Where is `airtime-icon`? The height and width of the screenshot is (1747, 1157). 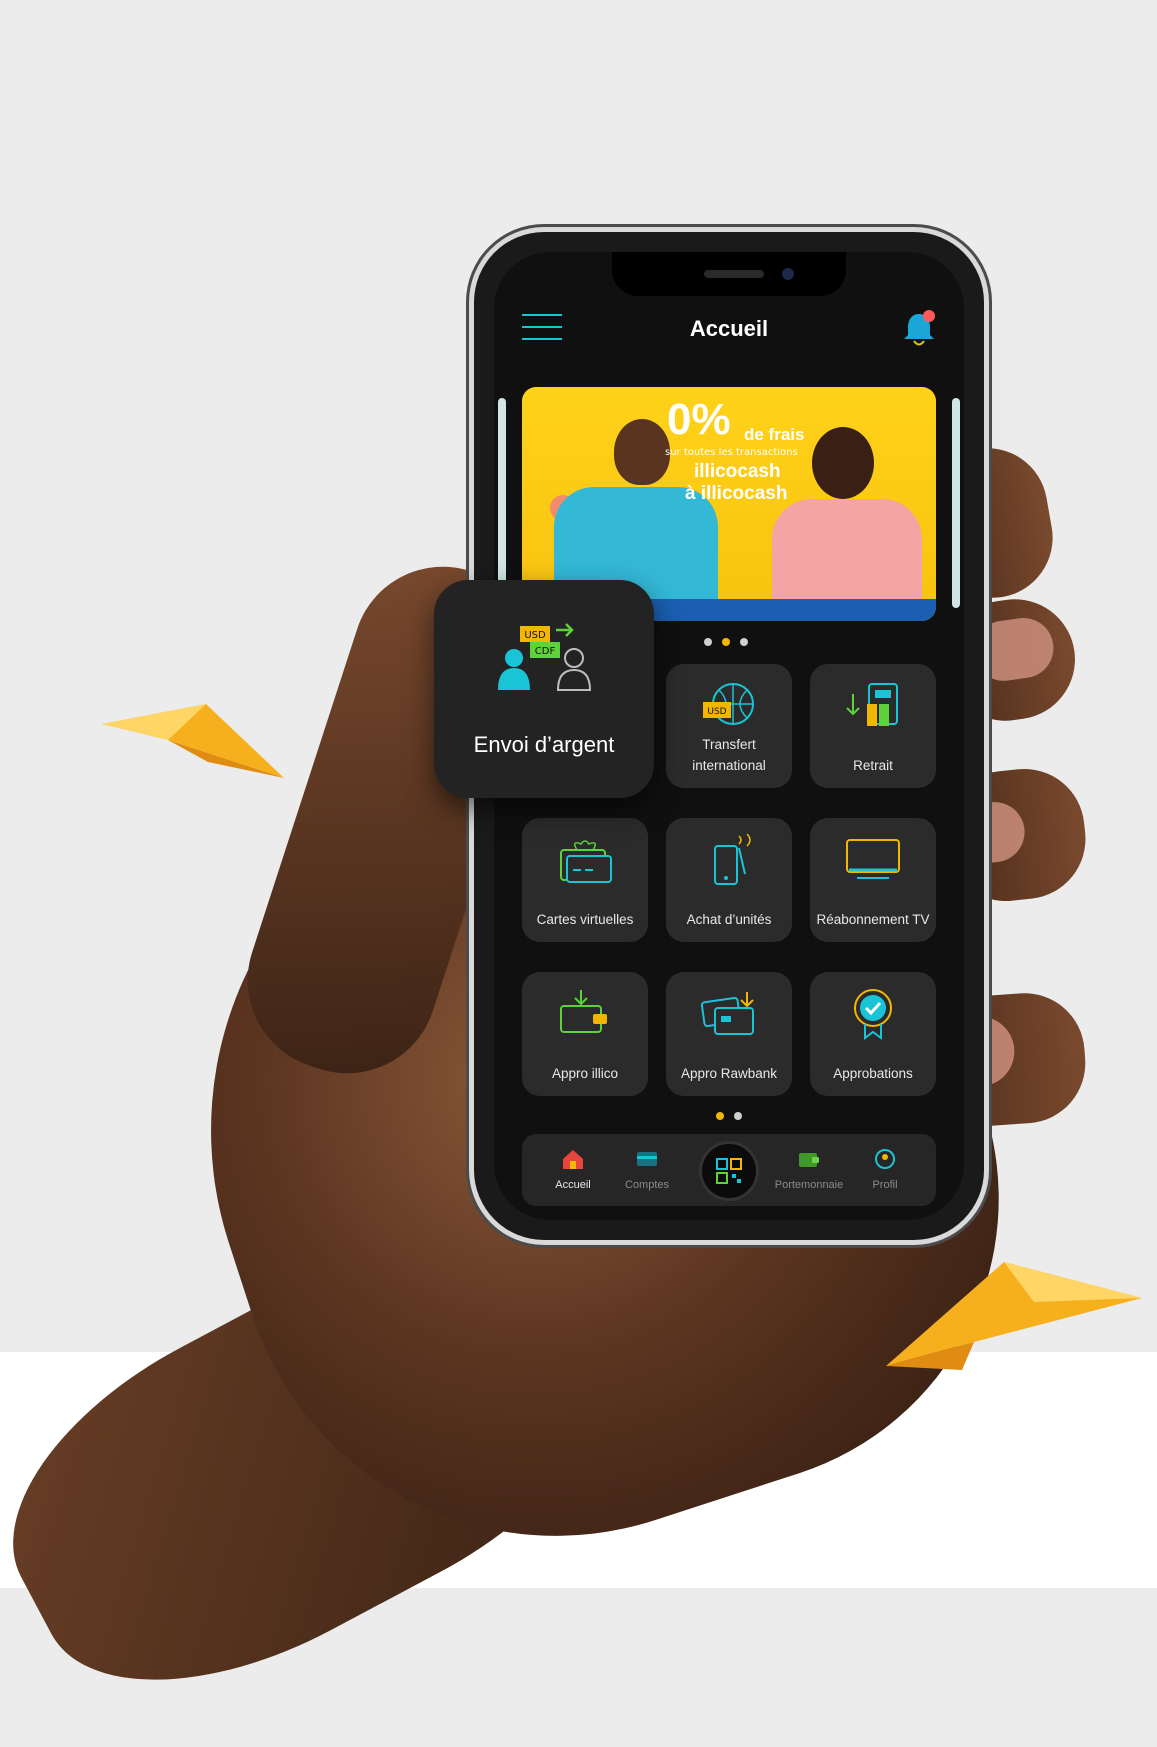
airtime-icon is located at coordinates (732, 859).